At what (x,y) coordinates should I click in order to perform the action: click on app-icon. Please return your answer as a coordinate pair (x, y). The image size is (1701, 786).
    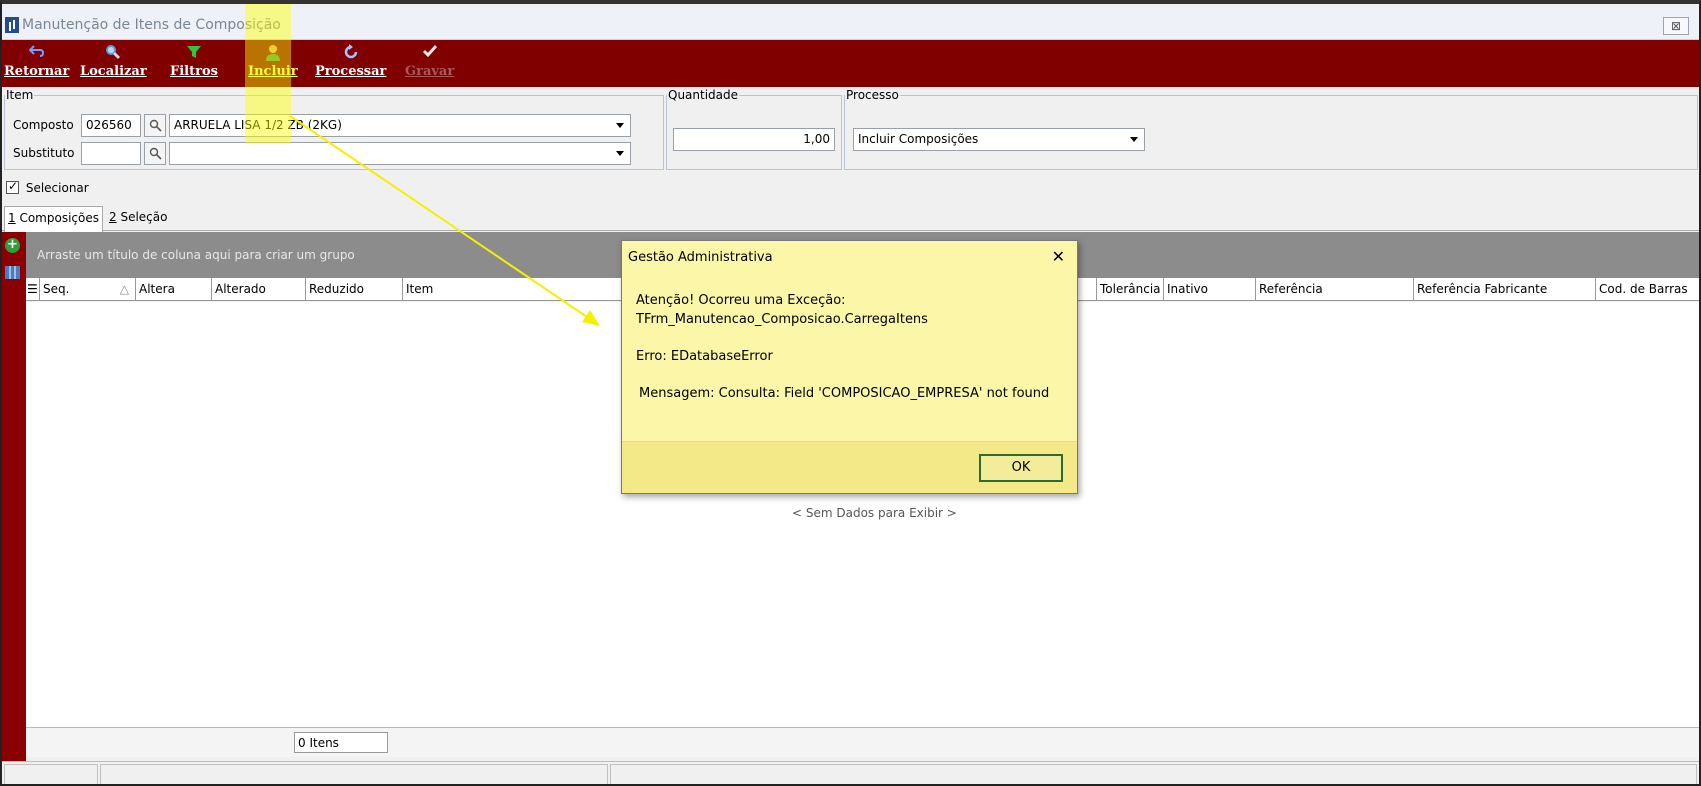
    Looking at the image, I should click on (12, 25).